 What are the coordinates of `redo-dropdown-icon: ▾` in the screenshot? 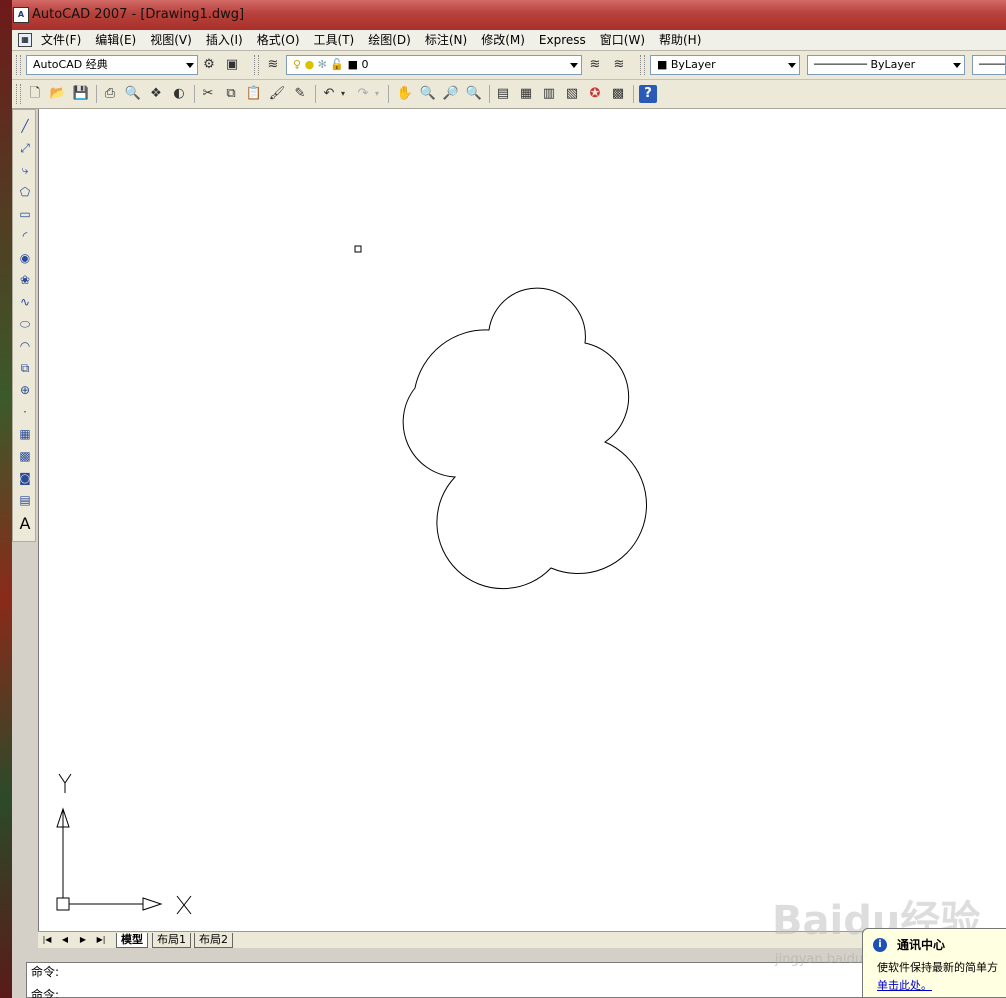 It's located at (377, 94).